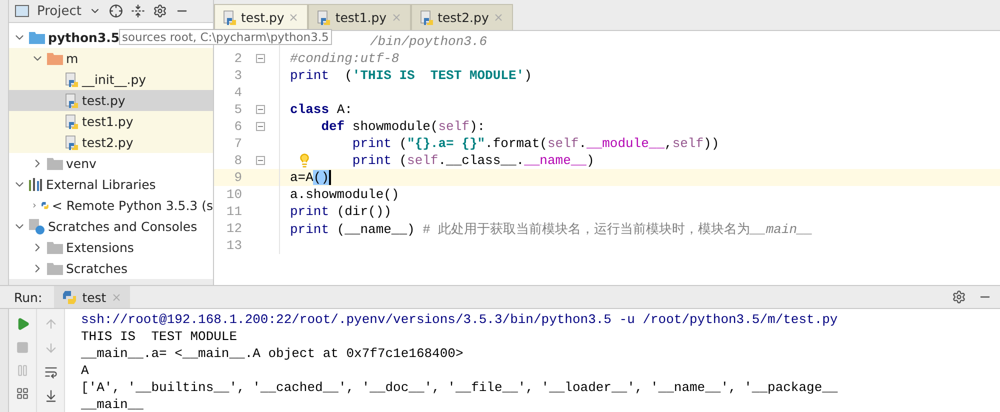  Describe the element at coordinates (92, 297) in the screenshot. I see `run-tab: test` at that location.